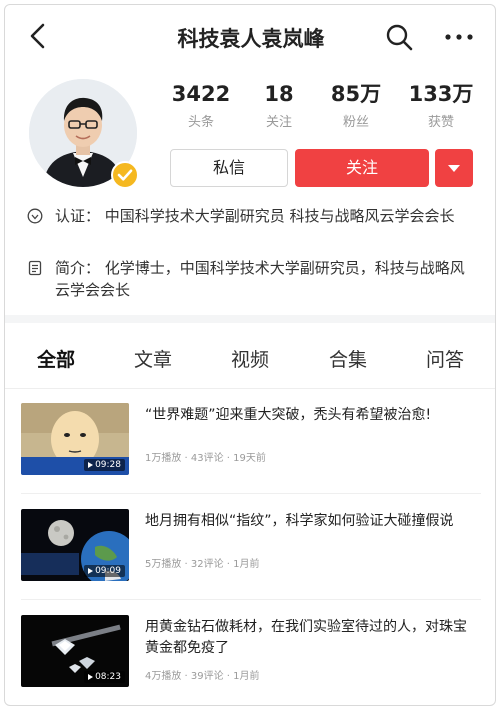  What do you see at coordinates (310, 521) in the screenshot?
I see `feed-item-title: 地月拥有相似“指纹”，科学家如何验证大碰撞假说` at bounding box center [310, 521].